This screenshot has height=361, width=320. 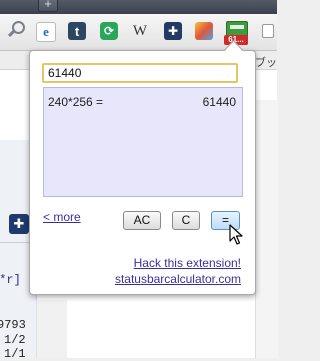 I want to click on mouse-cursor-icon, so click(x=236, y=234).